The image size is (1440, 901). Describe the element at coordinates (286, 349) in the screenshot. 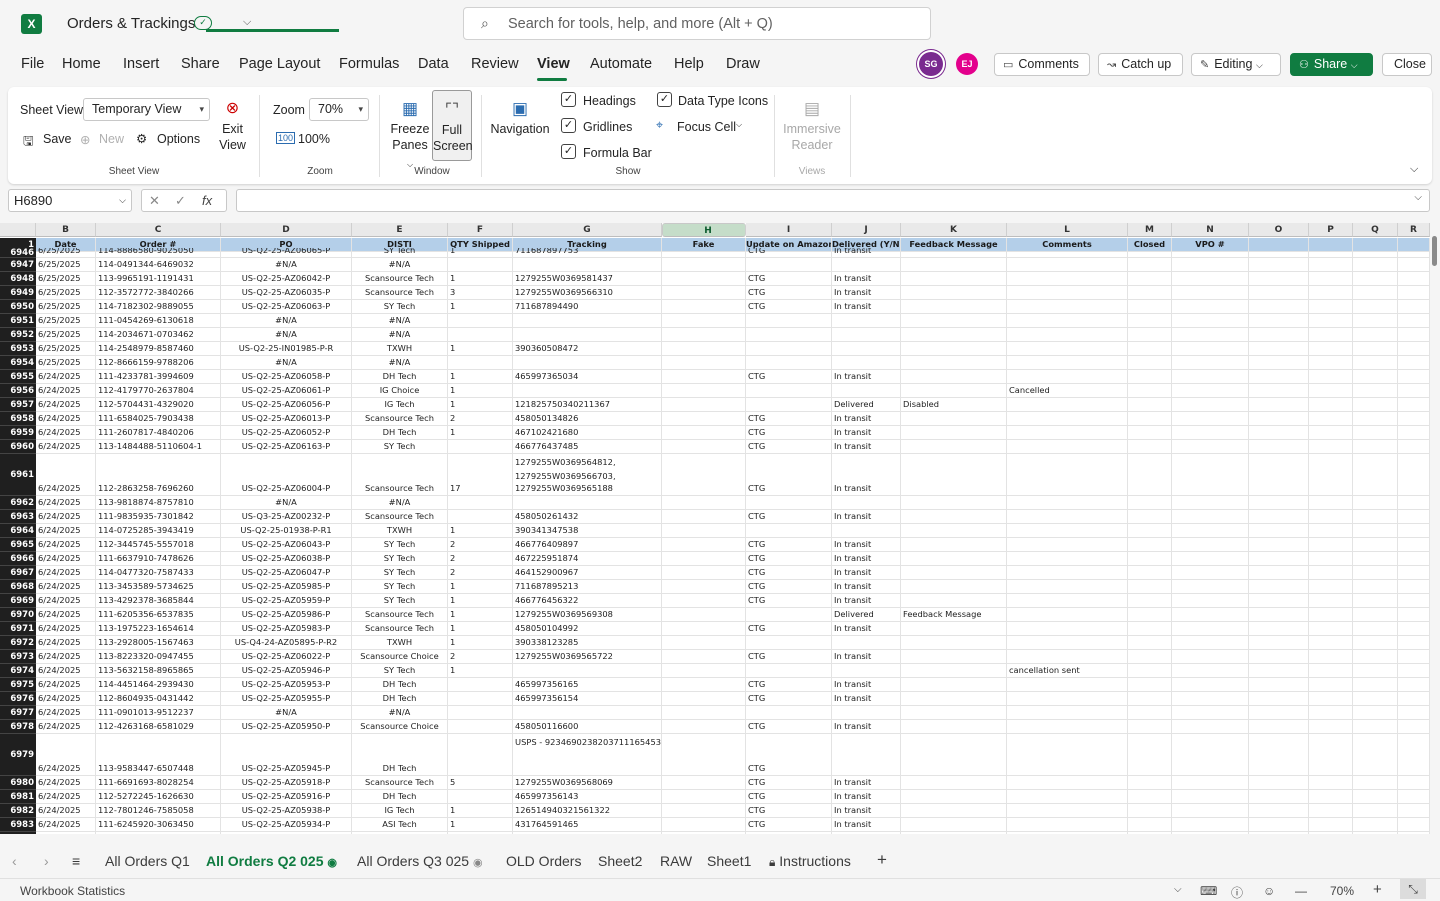

I see `cell-d: US-Q2-25-IN01985-P-R` at that location.